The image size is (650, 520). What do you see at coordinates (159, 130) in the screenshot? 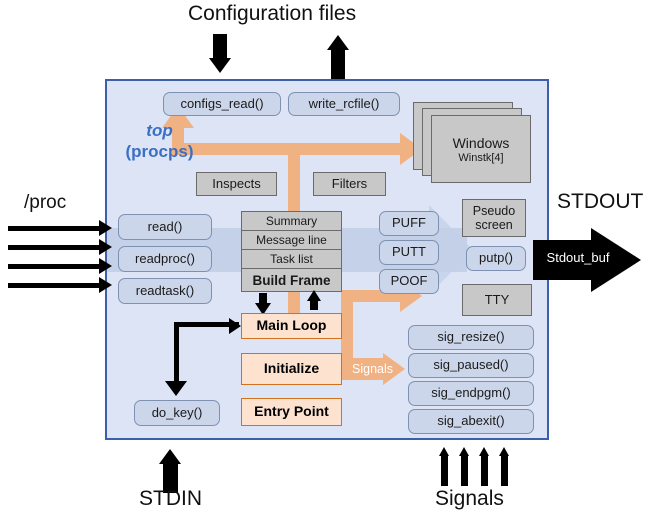
I see `brand-line-1: top` at bounding box center [159, 130].